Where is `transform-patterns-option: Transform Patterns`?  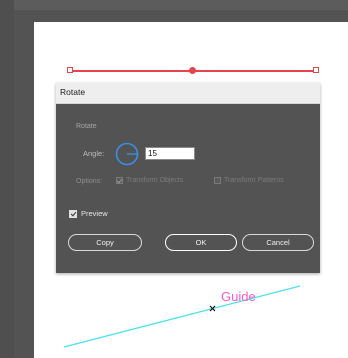
transform-patterns-option: Transform Patterns is located at coordinates (249, 180).